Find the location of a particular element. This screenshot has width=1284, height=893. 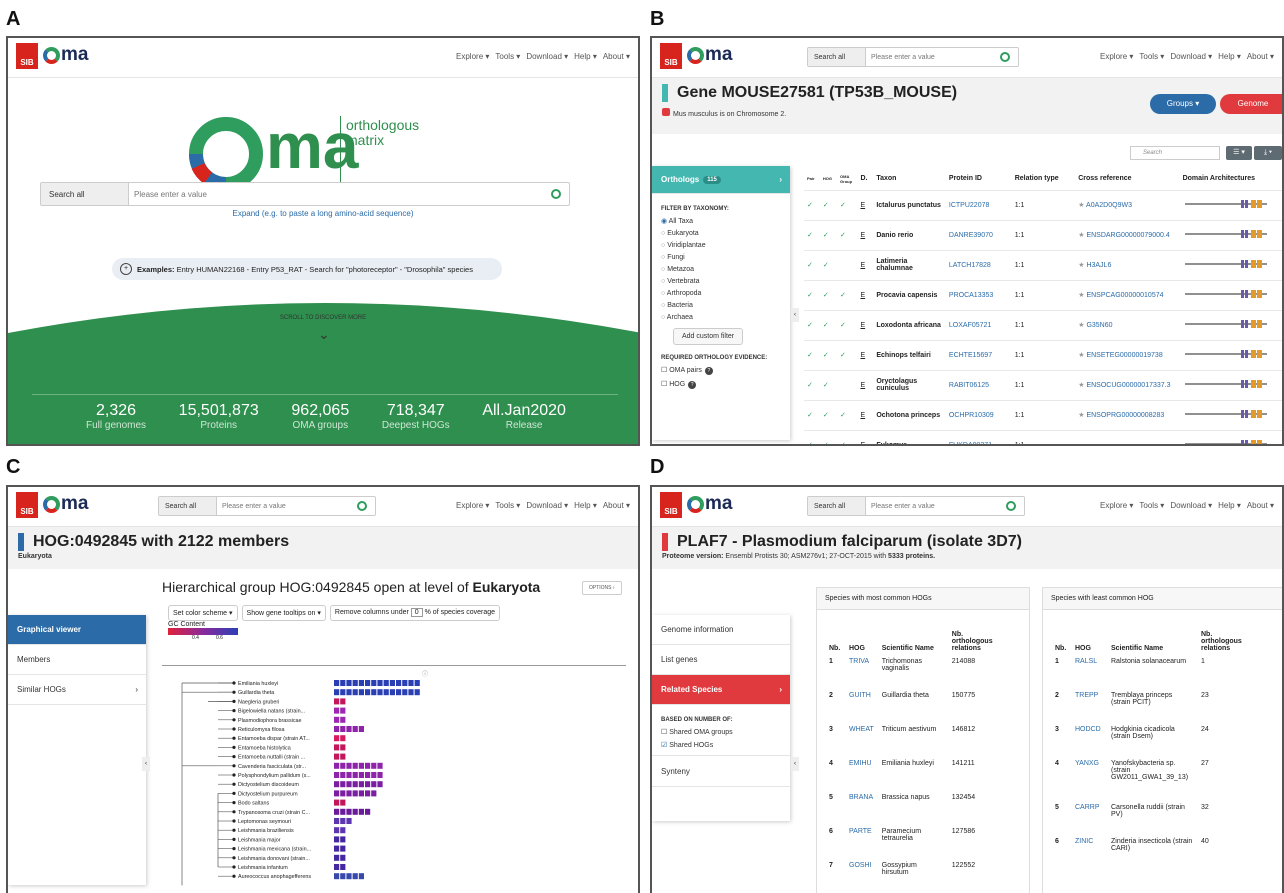

hog-code-link: CARRP is located at coordinates (1089, 821).